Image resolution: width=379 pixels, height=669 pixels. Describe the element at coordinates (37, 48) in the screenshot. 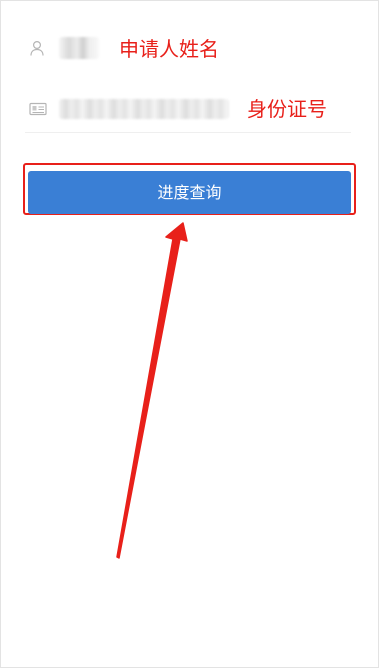

I see `user-icon` at that location.